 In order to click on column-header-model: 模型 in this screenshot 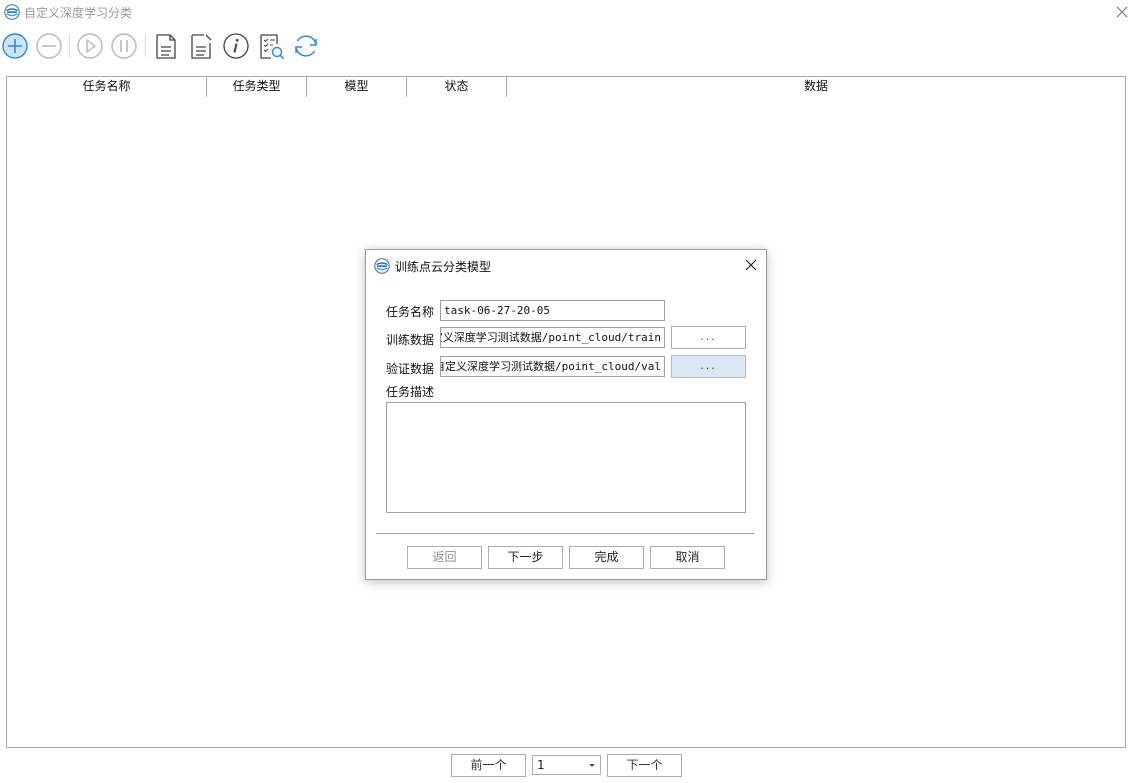, I will do `click(357, 87)`.